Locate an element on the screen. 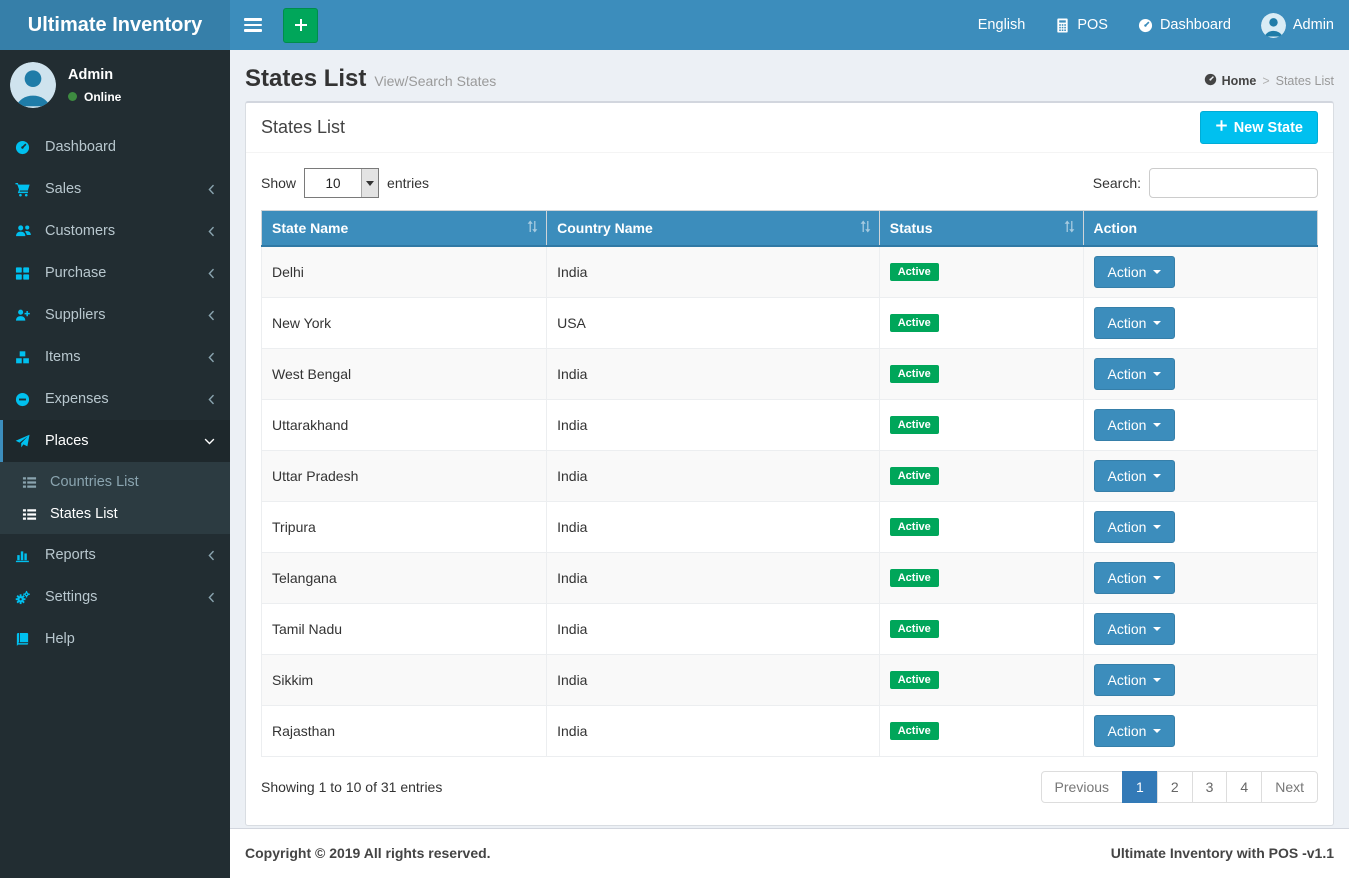 The height and width of the screenshot is (878, 1349). table-row: Uttar Pradesh India Active Action is located at coordinates (789, 475).